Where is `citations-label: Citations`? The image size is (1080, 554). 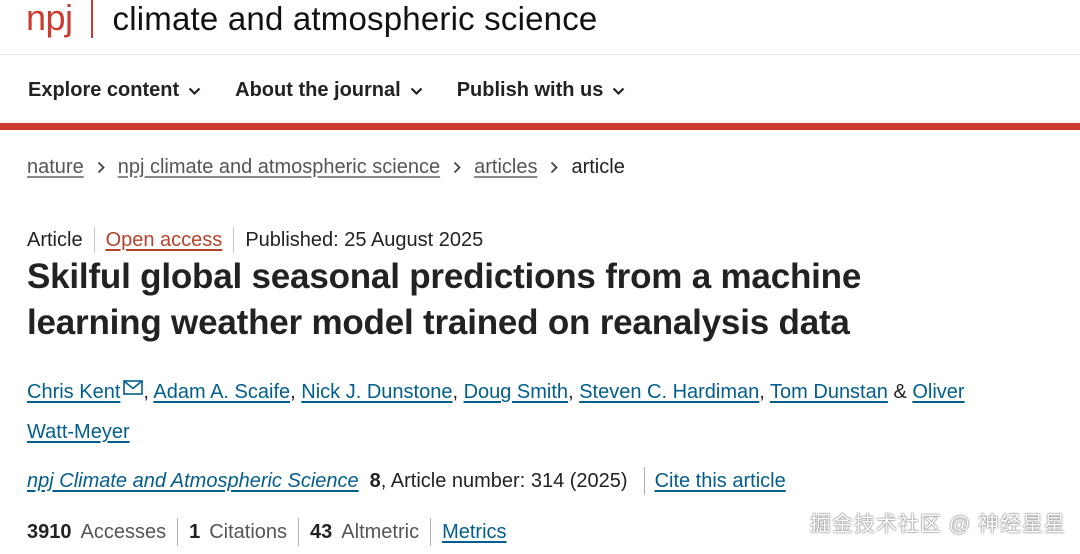 citations-label: Citations is located at coordinates (248, 531).